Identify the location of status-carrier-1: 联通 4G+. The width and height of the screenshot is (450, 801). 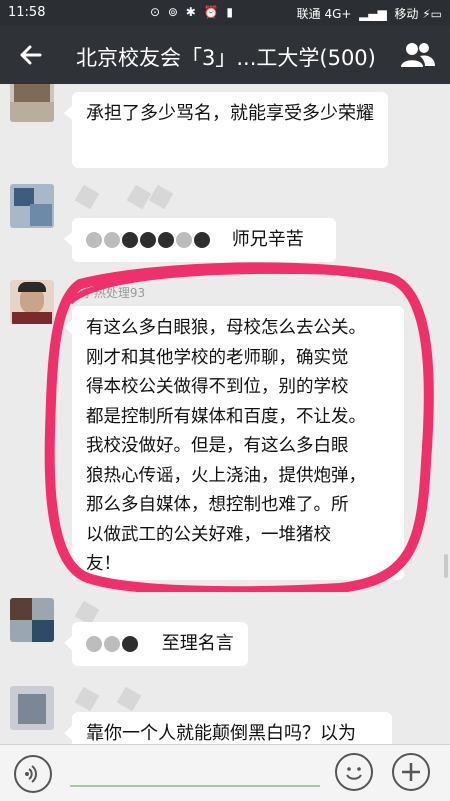
(324, 14).